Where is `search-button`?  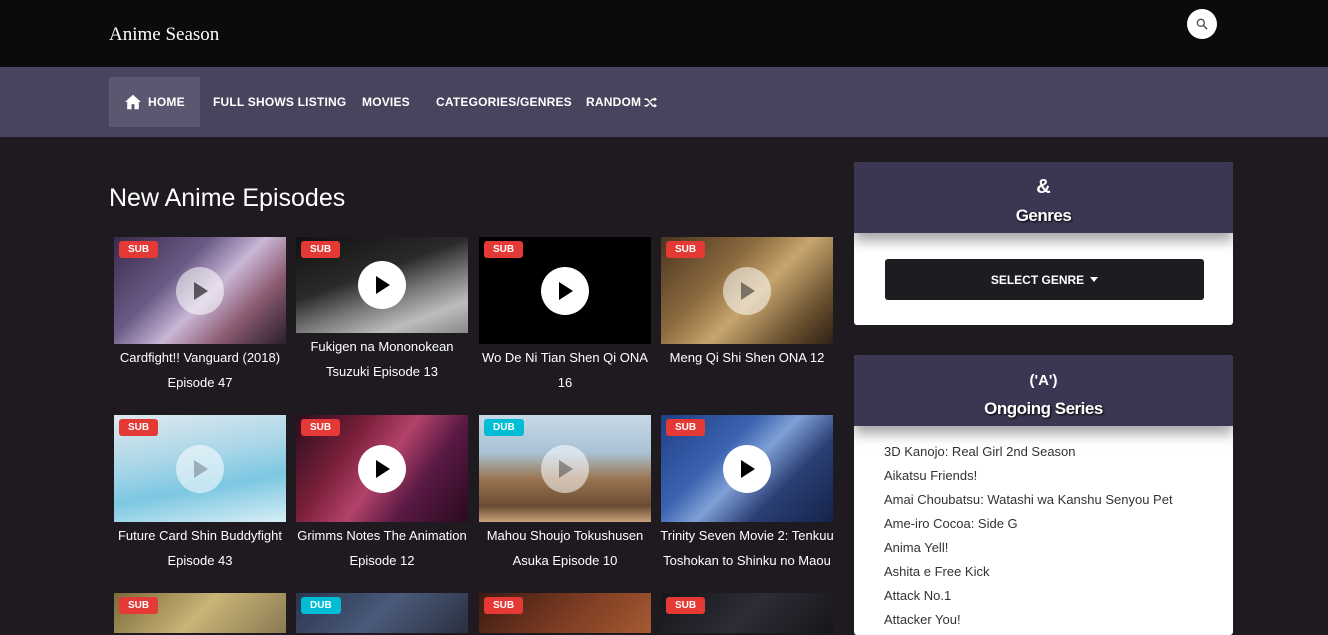
search-button is located at coordinates (1202, 24).